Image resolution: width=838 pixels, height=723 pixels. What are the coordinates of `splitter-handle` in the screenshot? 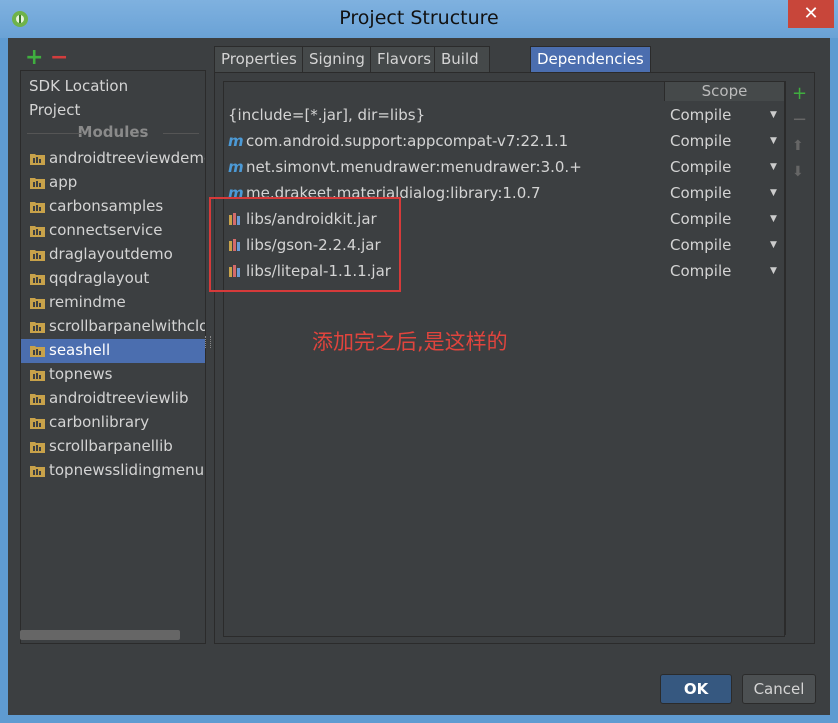 It's located at (208, 342).